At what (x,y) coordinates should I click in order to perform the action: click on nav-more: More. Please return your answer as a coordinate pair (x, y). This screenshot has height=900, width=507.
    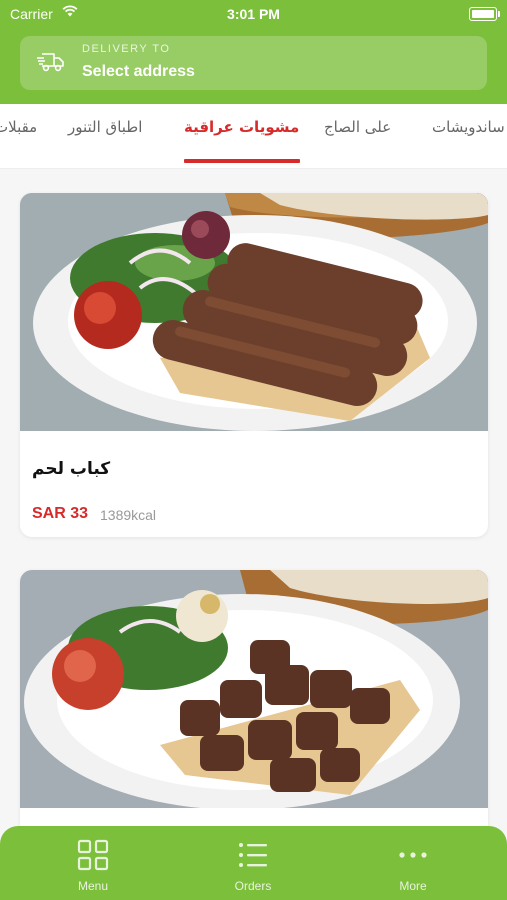
    Looking at the image, I should click on (413, 863).